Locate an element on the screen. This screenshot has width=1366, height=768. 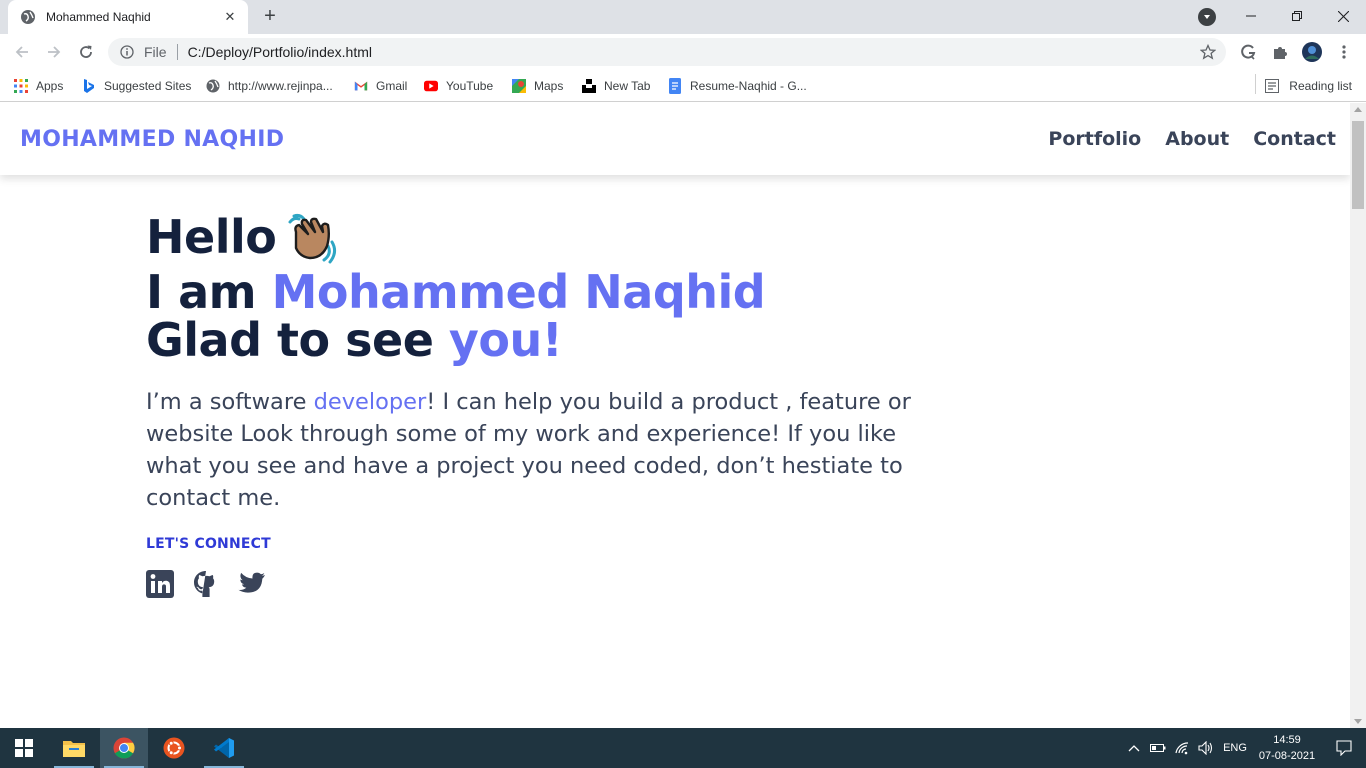
start-button is located at coordinates (24, 748).